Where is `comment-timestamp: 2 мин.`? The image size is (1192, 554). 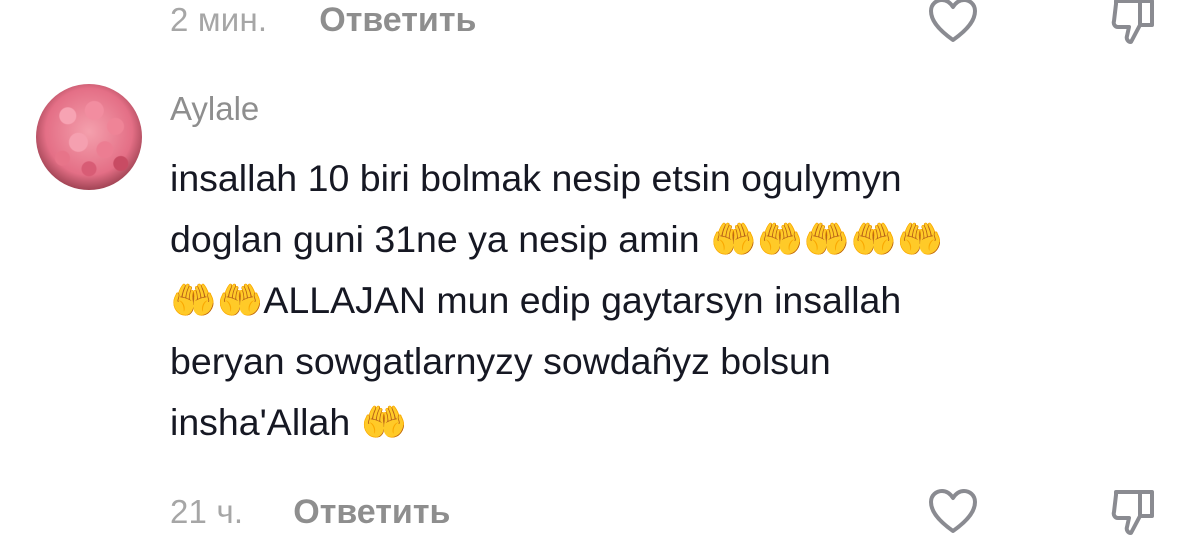
comment-timestamp: 2 мин. is located at coordinates (219, 19).